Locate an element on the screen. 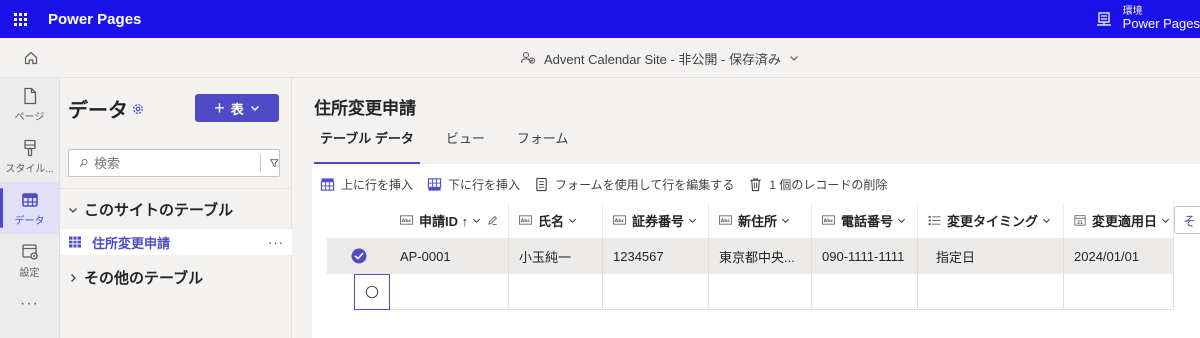 The image size is (1200, 338). column-header-label: 氏名 is located at coordinates (551, 221).